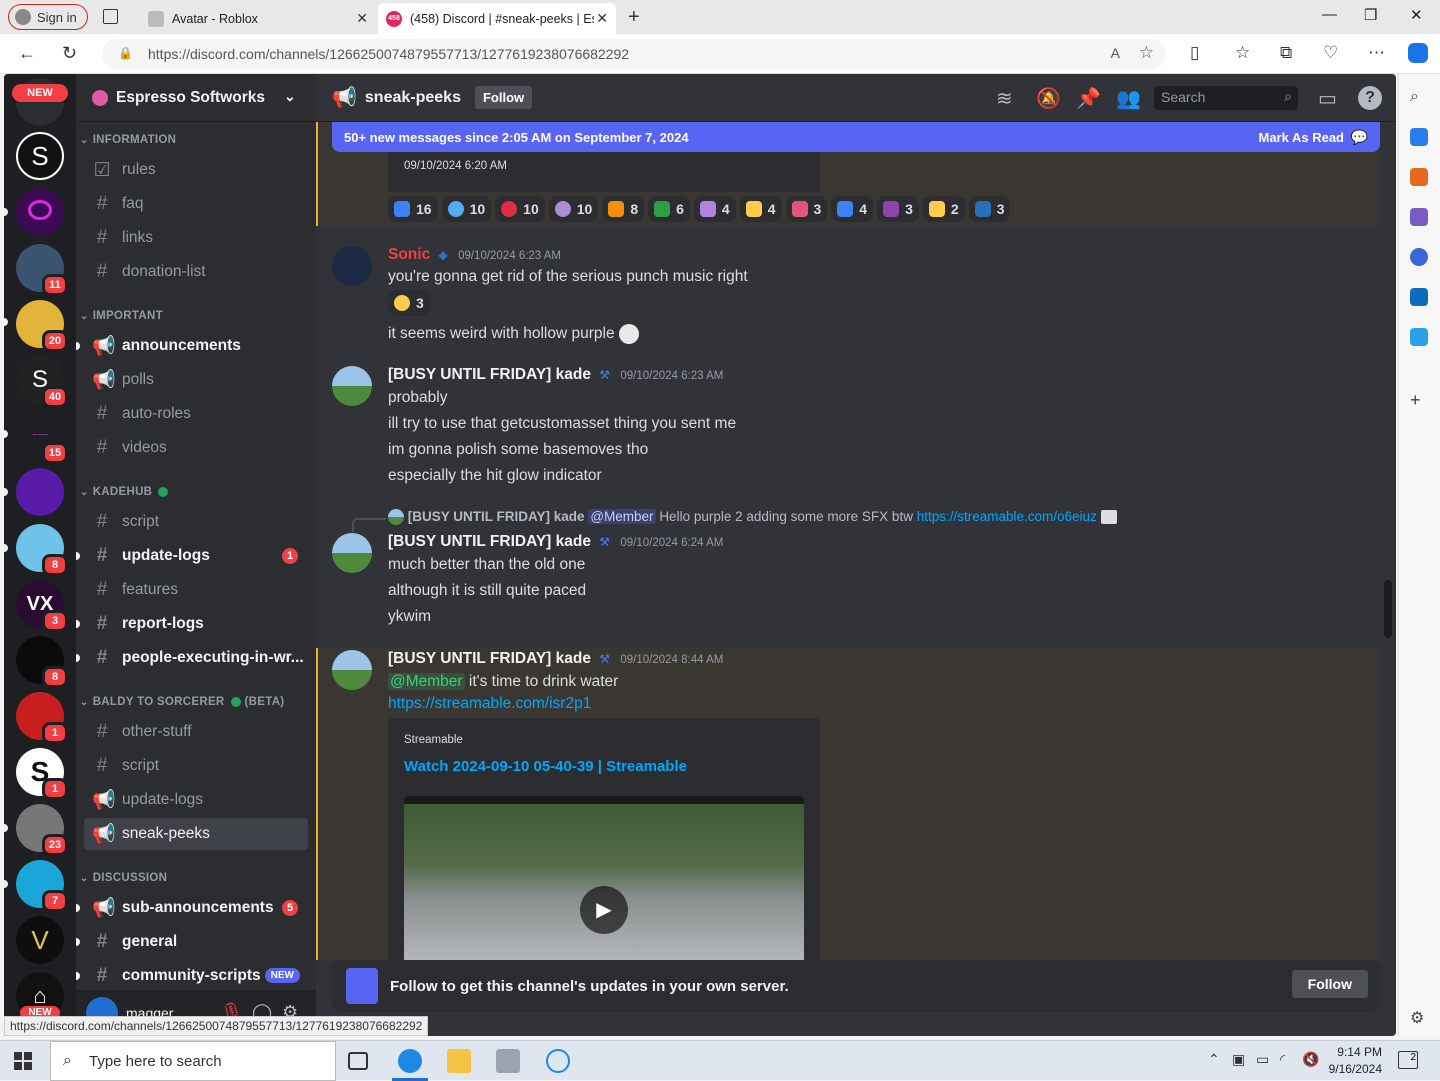 Image resolution: width=1440 pixels, height=1081 pixels. What do you see at coordinates (1419, 217) in the screenshot?
I see `games-icon` at bounding box center [1419, 217].